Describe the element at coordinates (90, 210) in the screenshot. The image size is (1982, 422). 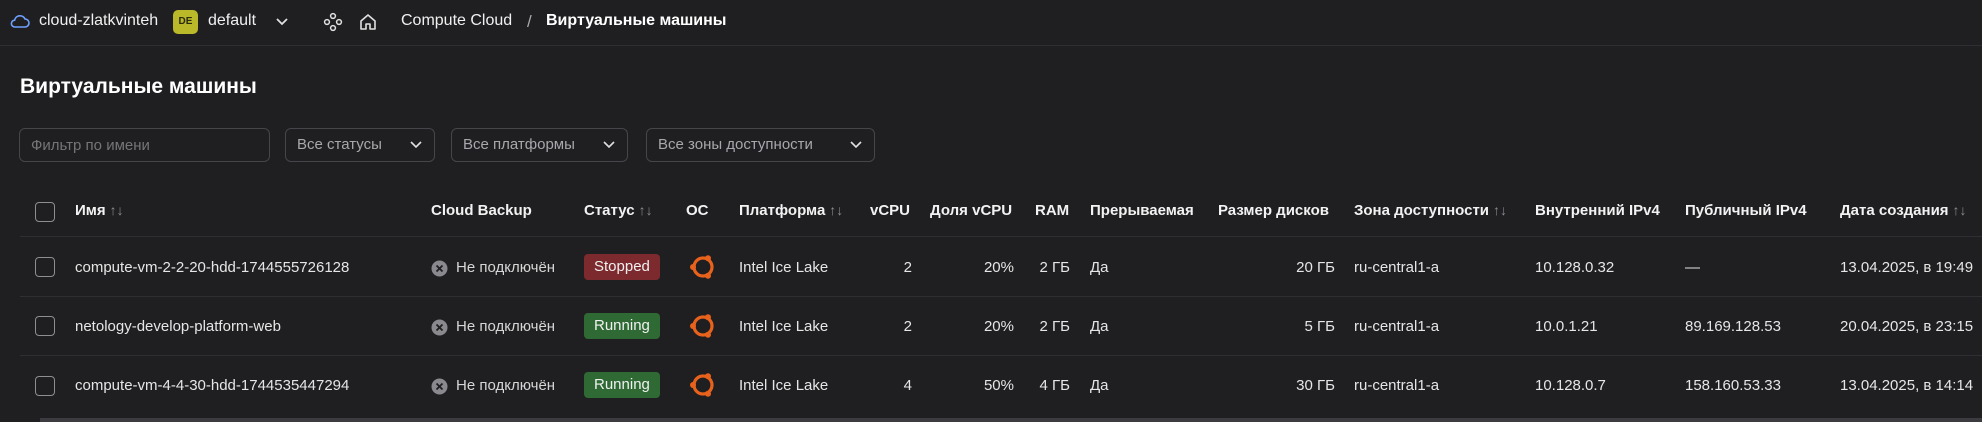
I see `col-name-label: Имя` at that location.